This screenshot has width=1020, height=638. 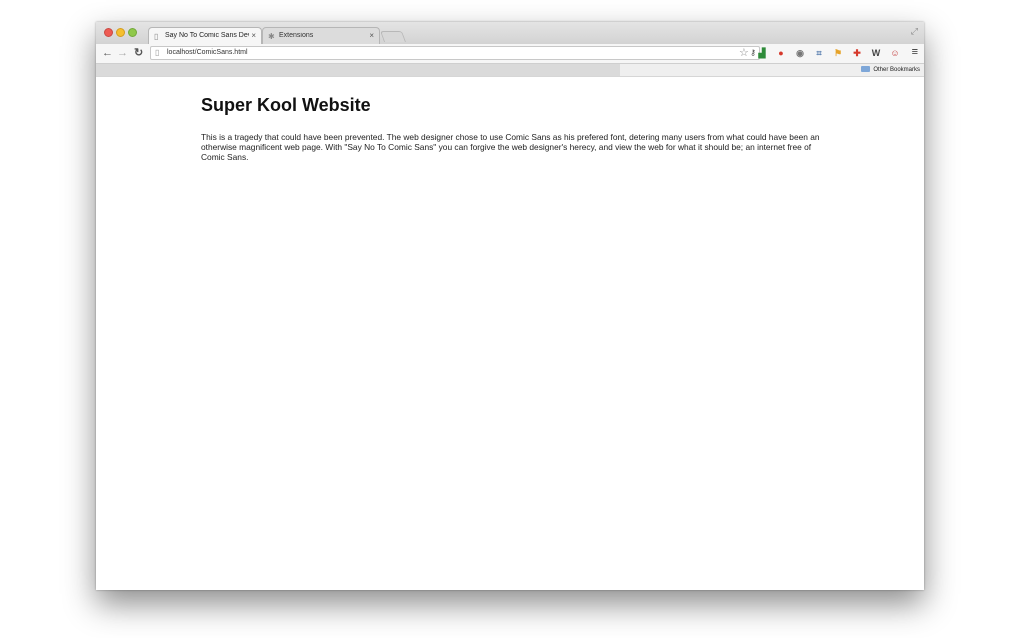 I want to click on puzzle-extension-icon: ✚, so click(x=857, y=53).